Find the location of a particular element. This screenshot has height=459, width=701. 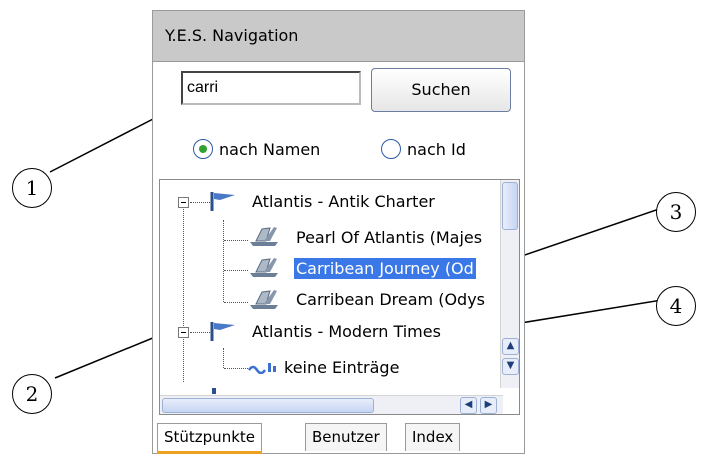

scroll-left-icon: ◀ is located at coordinates (468, 405).